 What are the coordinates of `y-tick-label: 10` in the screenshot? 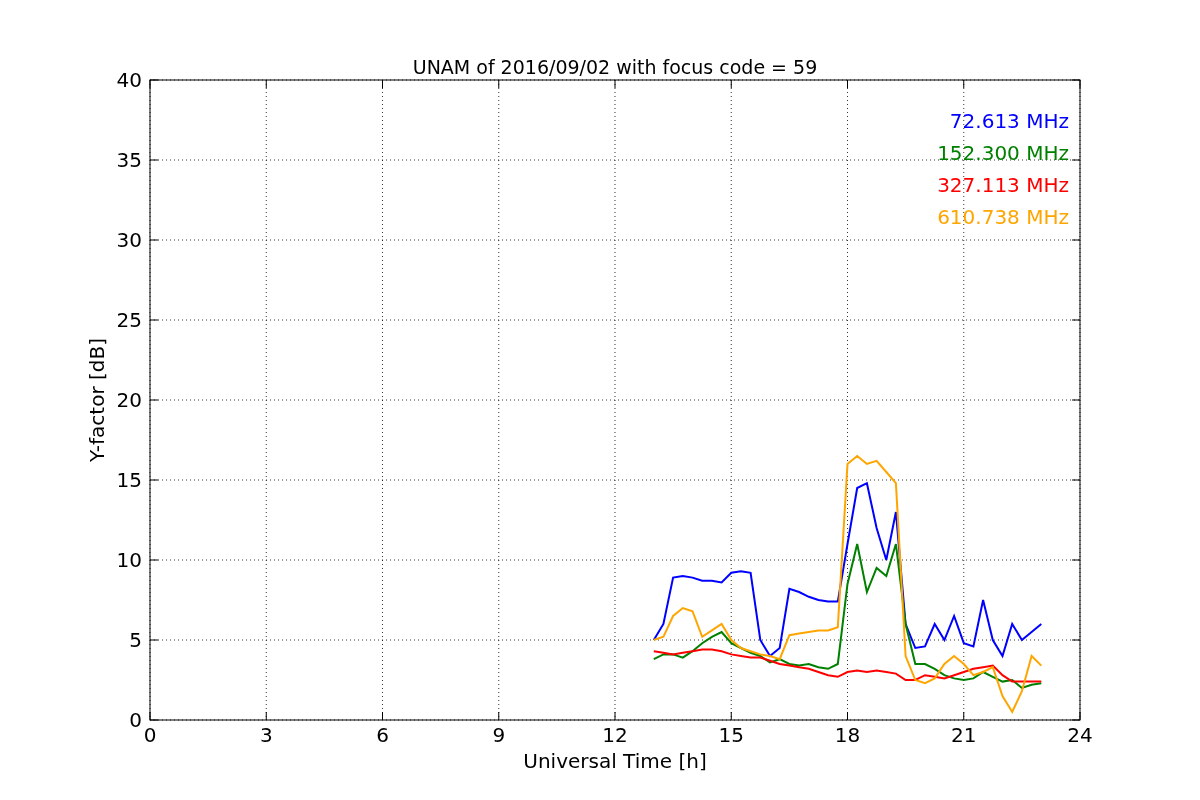 It's located at (129, 560).